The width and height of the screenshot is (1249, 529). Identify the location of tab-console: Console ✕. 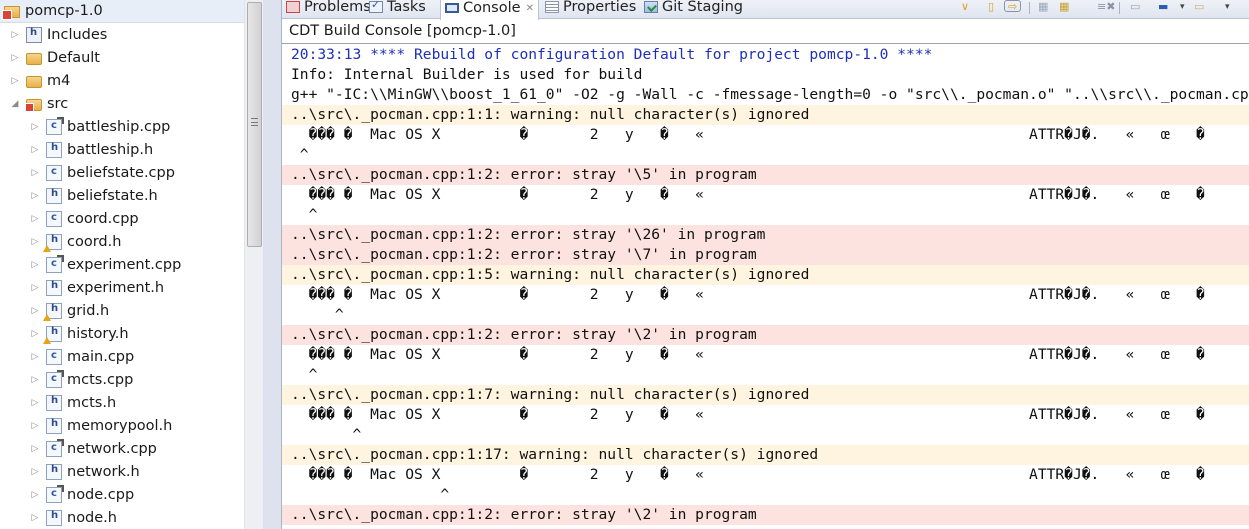
(489, 10).